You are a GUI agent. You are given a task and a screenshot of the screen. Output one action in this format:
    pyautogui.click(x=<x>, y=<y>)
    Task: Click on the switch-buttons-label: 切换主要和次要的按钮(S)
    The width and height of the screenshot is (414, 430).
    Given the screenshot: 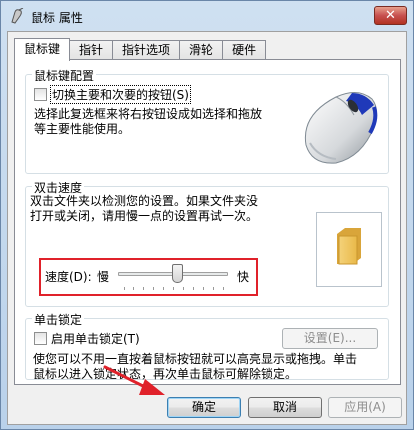 What is the action you would take?
    pyautogui.click(x=120, y=94)
    